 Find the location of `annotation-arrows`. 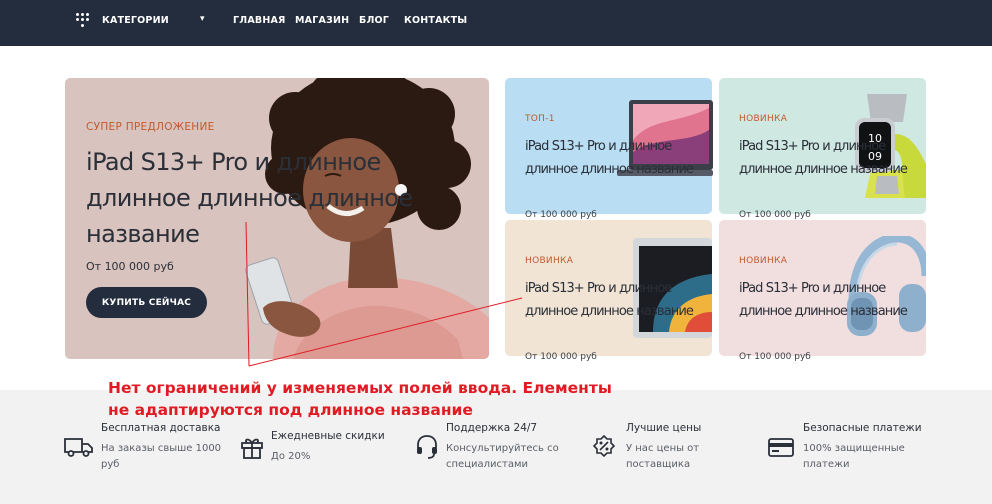

annotation-arrows is located at coordinates (384, 294).